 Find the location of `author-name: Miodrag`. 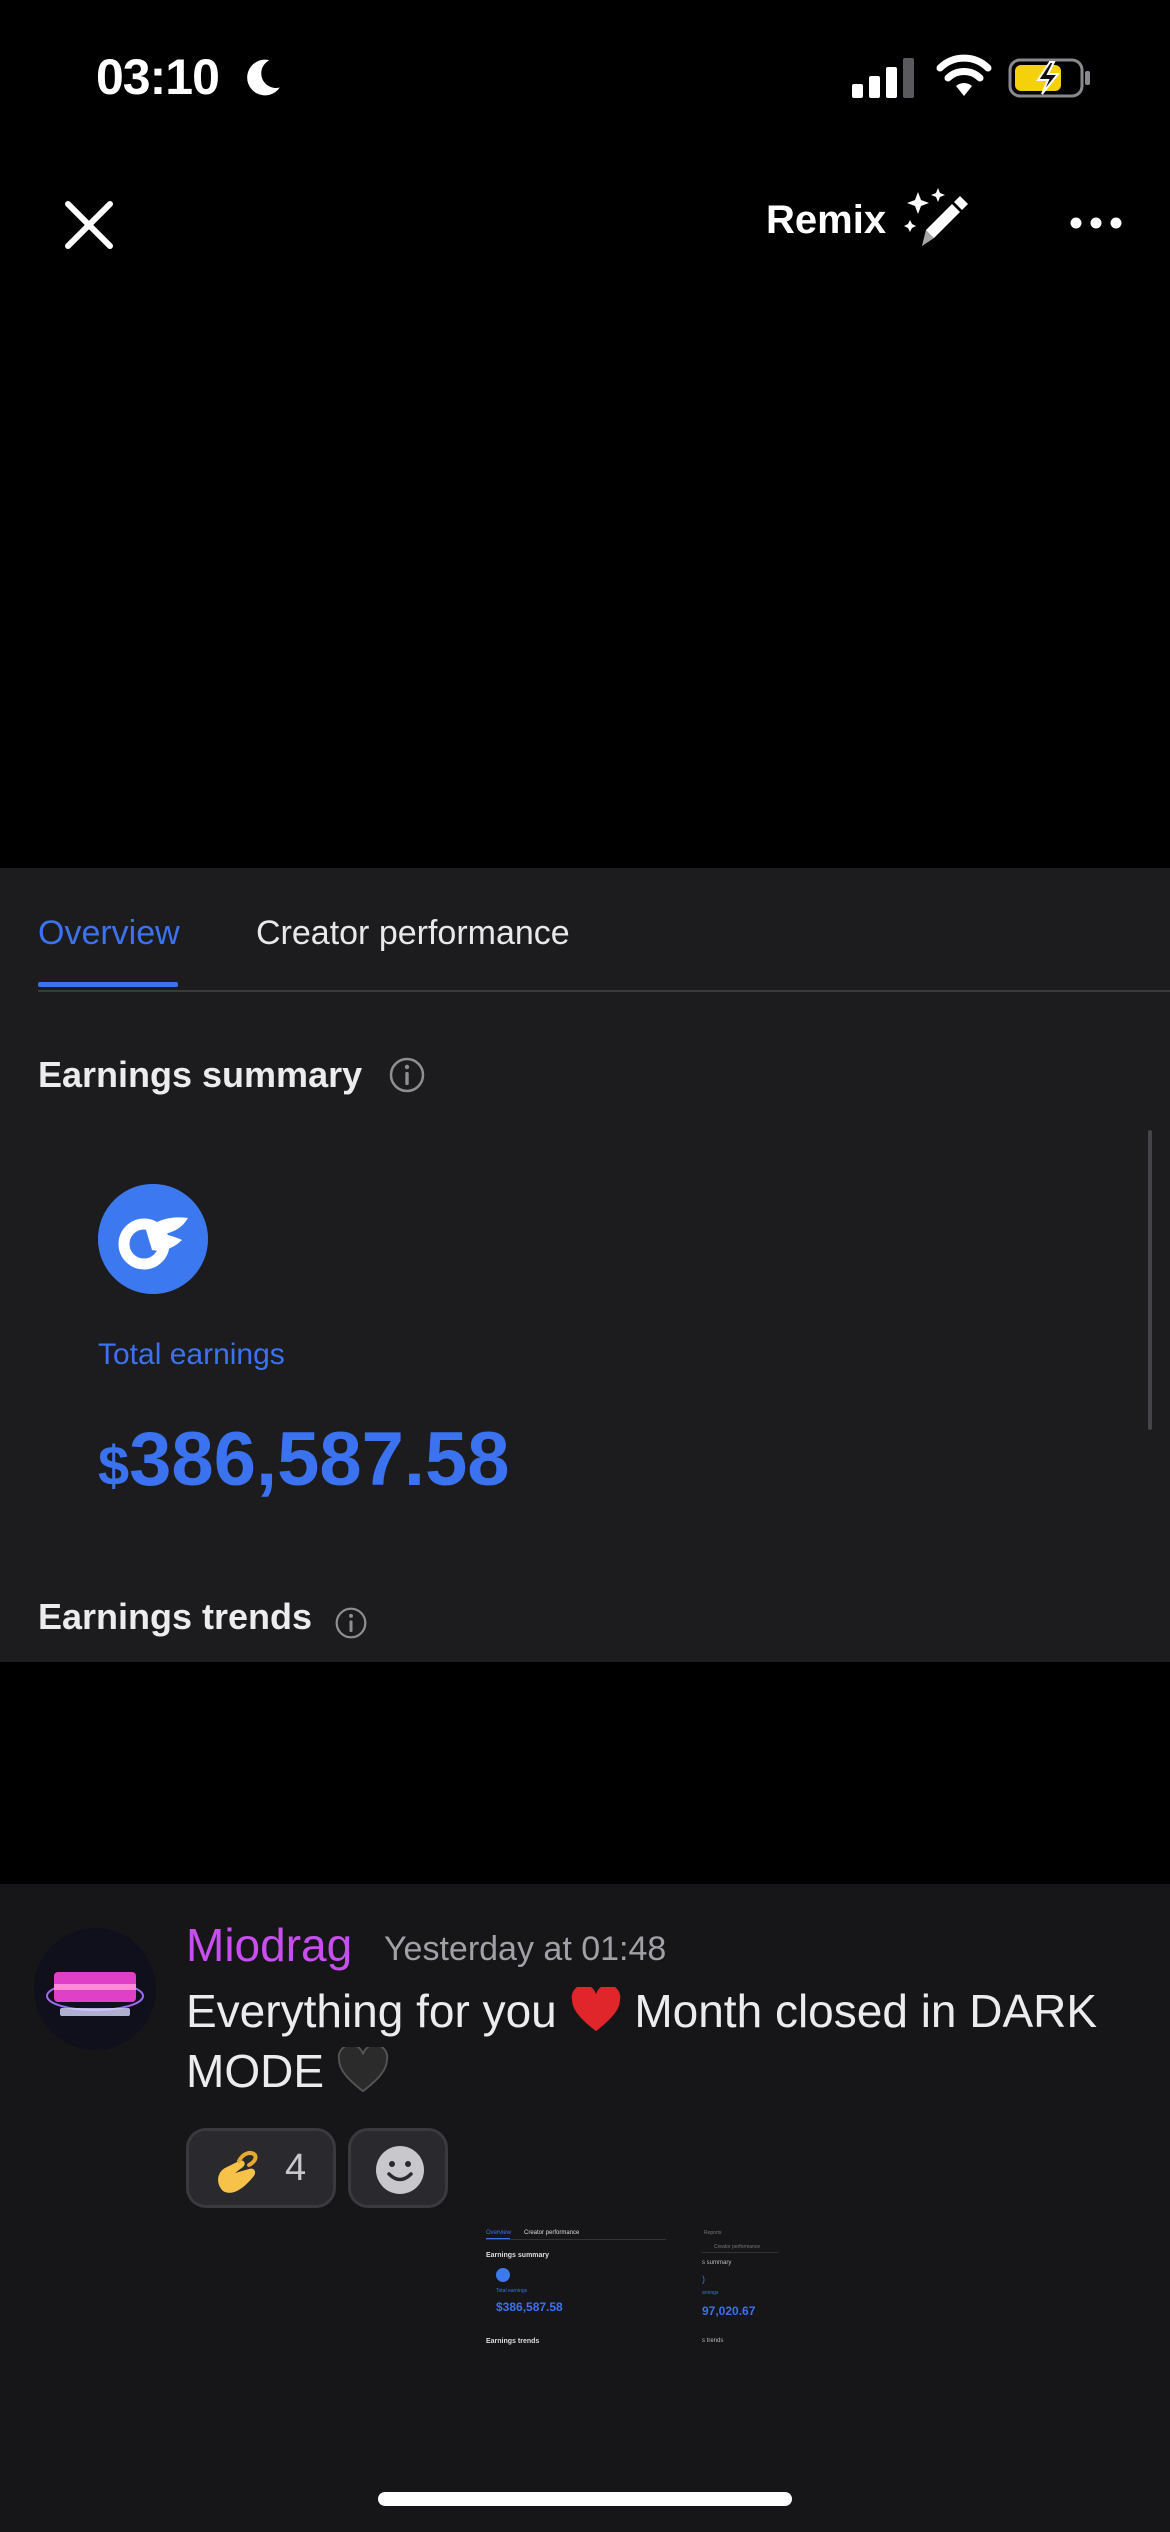

author-name: Miodrag is located at coordinates (269, 1945).